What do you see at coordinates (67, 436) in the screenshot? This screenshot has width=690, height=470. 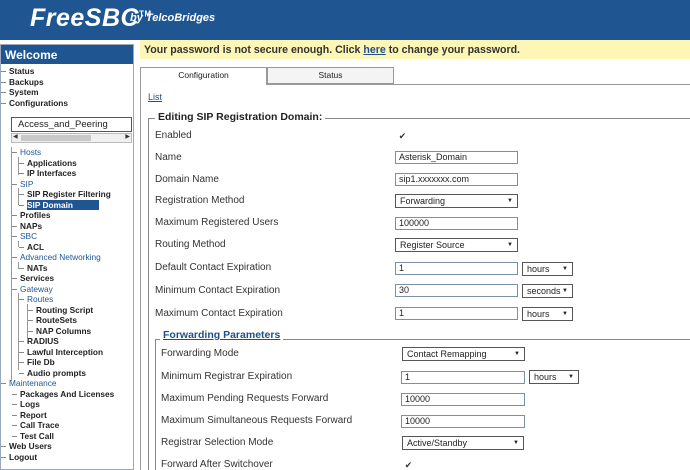 I see `sidebar-item-test-call: Test Call` at bounding box center [67, 436].